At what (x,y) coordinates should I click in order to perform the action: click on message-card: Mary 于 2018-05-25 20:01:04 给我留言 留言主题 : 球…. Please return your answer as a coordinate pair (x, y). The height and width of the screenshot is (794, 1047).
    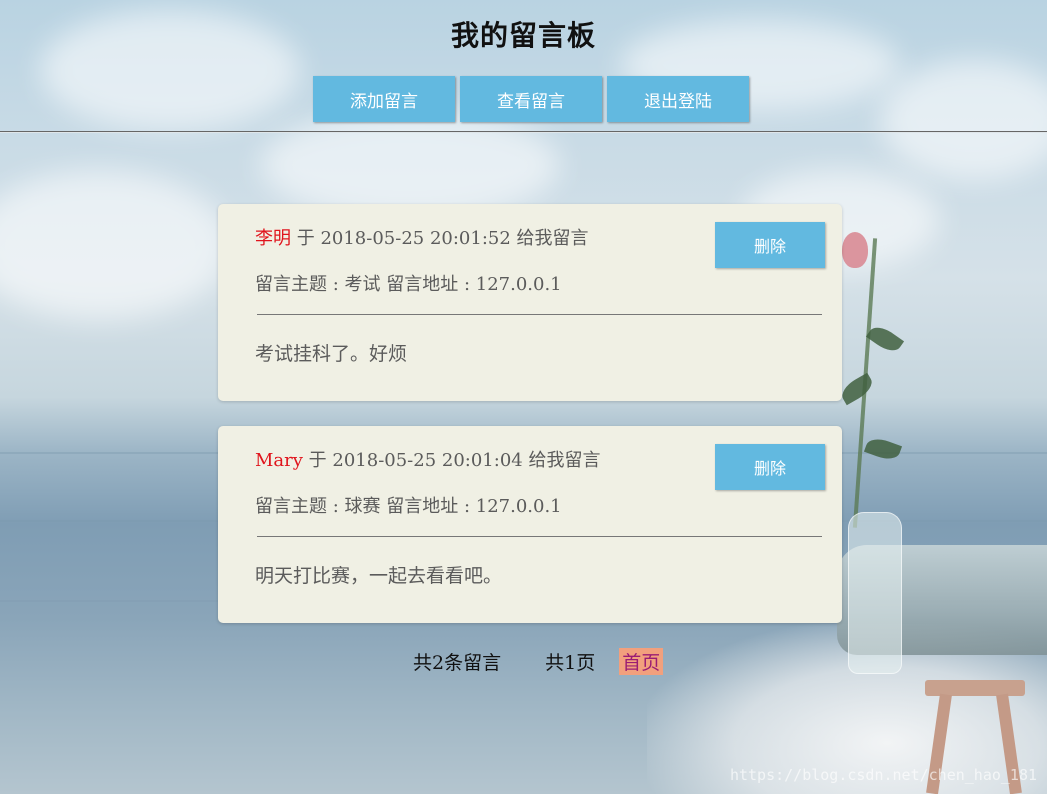
    Looking at the image, I should click on (530, 524).